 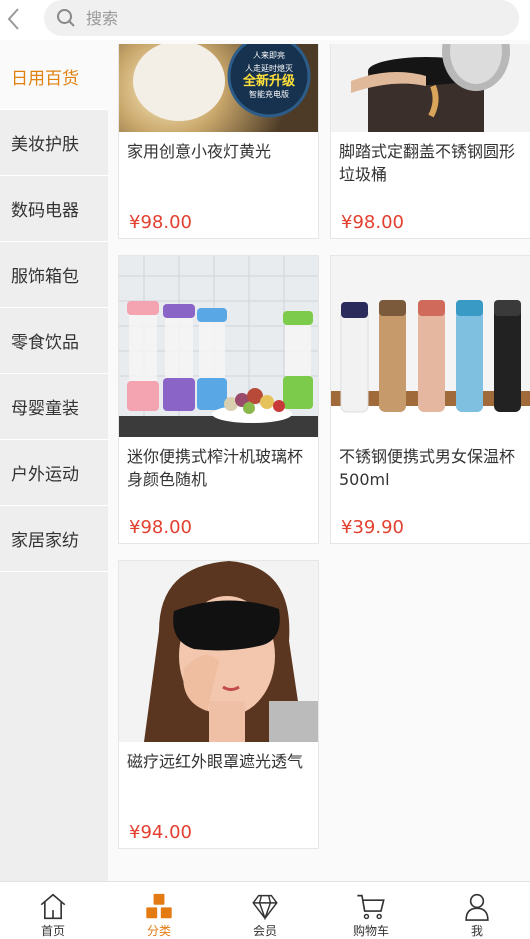 I want to click on tab-category: 分类, so click(x=159, y=910).